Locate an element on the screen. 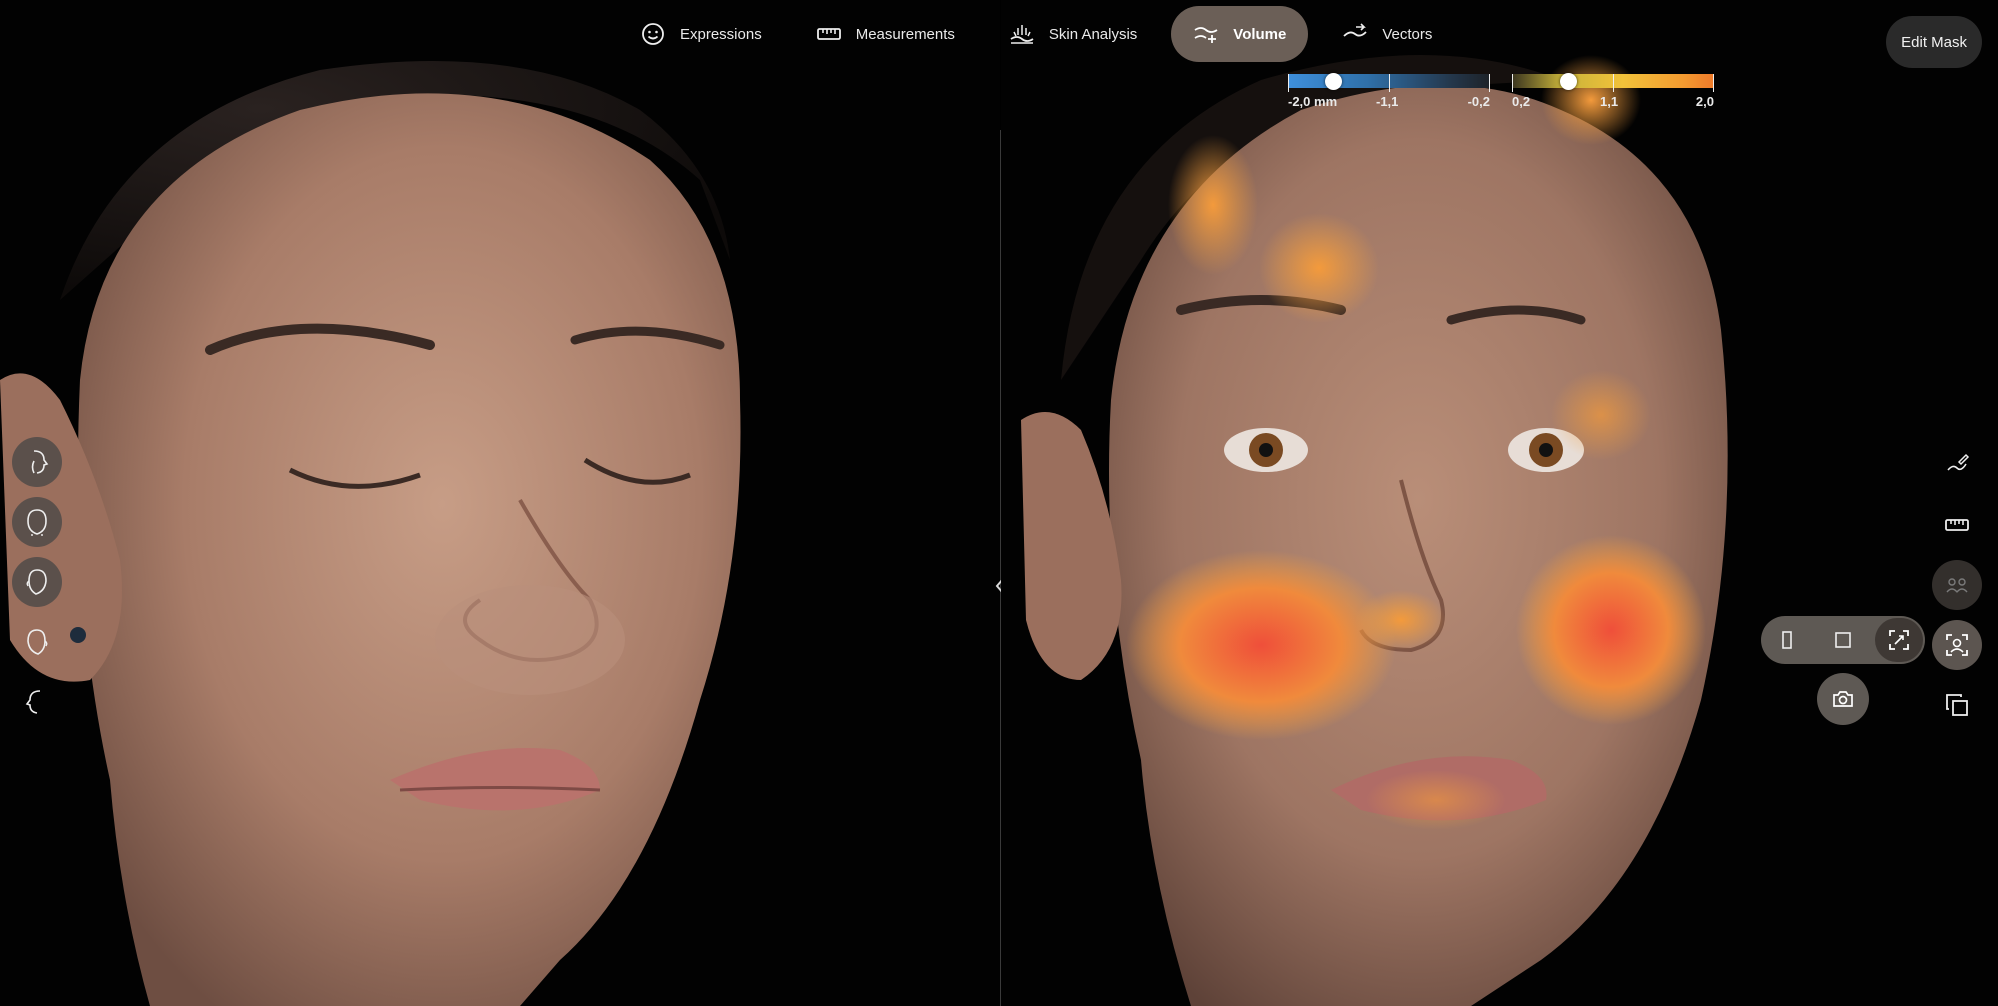 The height and width of the screenshot is (1006, 1998). layout-fullscreen-button is located at coordinates (1899, 640).